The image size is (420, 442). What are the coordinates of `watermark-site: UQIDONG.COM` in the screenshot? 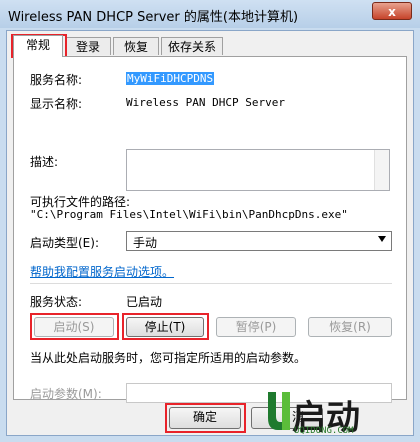 It's located at (324, 431).